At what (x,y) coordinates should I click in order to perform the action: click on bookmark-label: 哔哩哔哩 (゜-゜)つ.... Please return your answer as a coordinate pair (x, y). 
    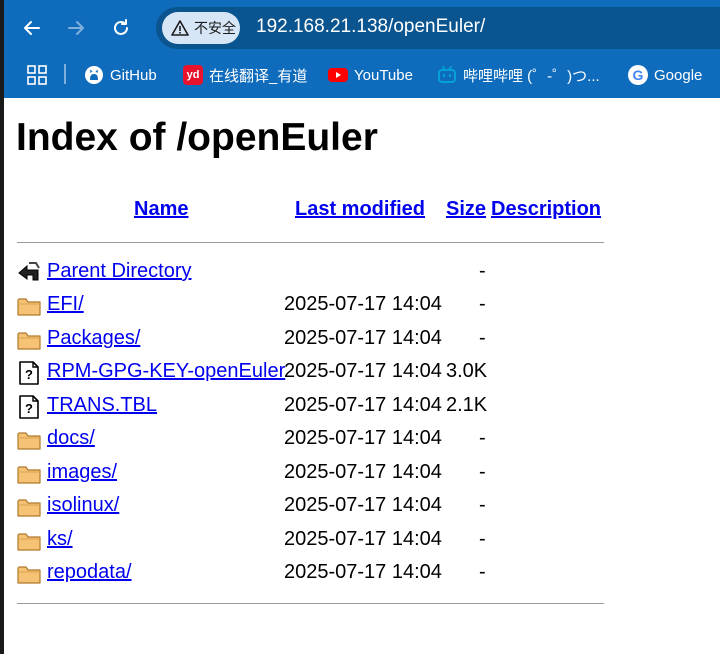
    Looking at the image, I should click on (531, 76).